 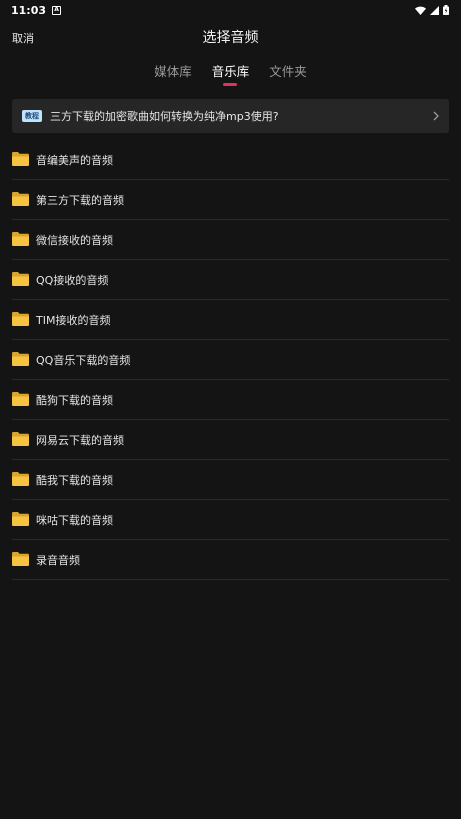 What do you see at coordinates (230, 560) in the screenshot?
I see `folder-item: 录音音频` at bounding box center [230, 560].